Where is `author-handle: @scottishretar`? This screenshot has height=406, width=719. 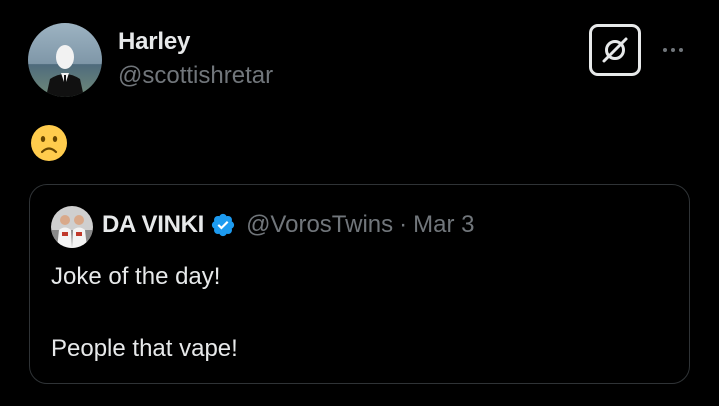
author-handle: @scottishretar is located at coordinates (195, 76).